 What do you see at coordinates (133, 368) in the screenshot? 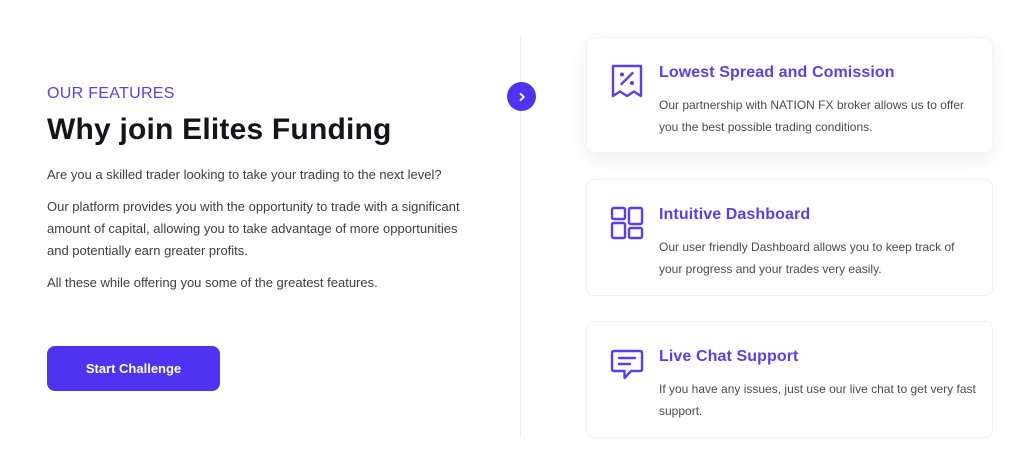
I see `start-challenge-button: Start Challenge` at bounding box center [133, 368].